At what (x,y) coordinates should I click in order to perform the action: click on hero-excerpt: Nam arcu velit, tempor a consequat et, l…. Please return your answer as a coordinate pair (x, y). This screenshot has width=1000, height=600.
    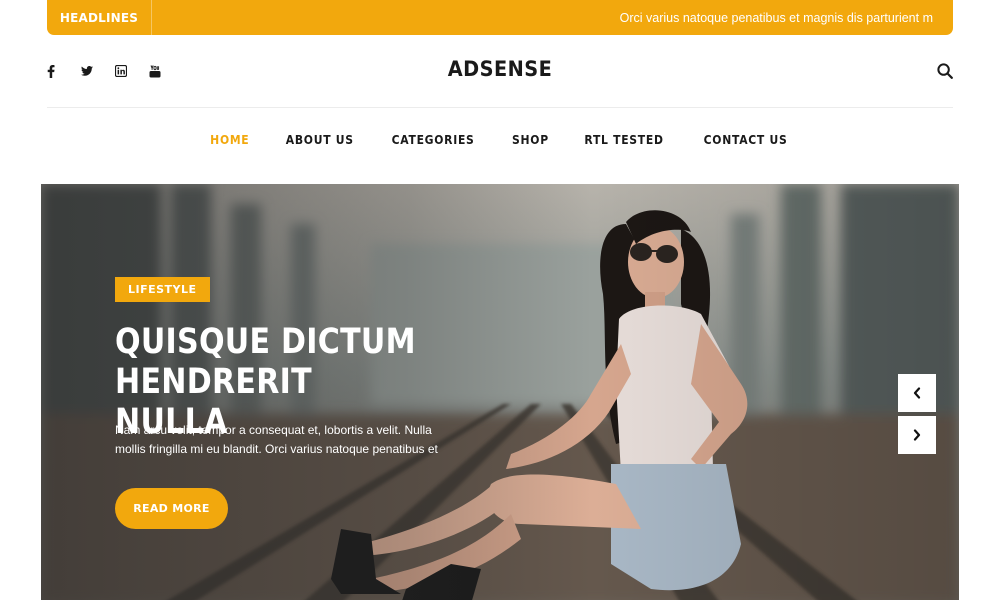
    Looking at the image, I should click on (276, 439).